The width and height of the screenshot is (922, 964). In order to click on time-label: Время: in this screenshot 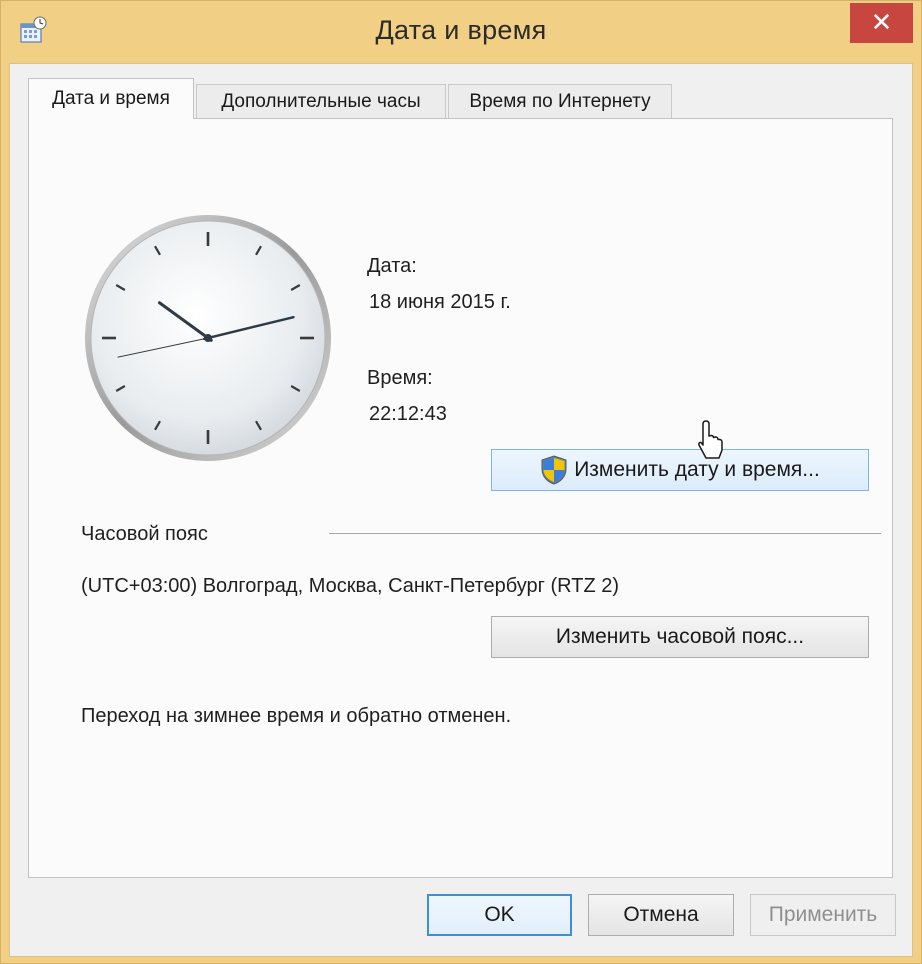, I will do `click(400, 378)`.